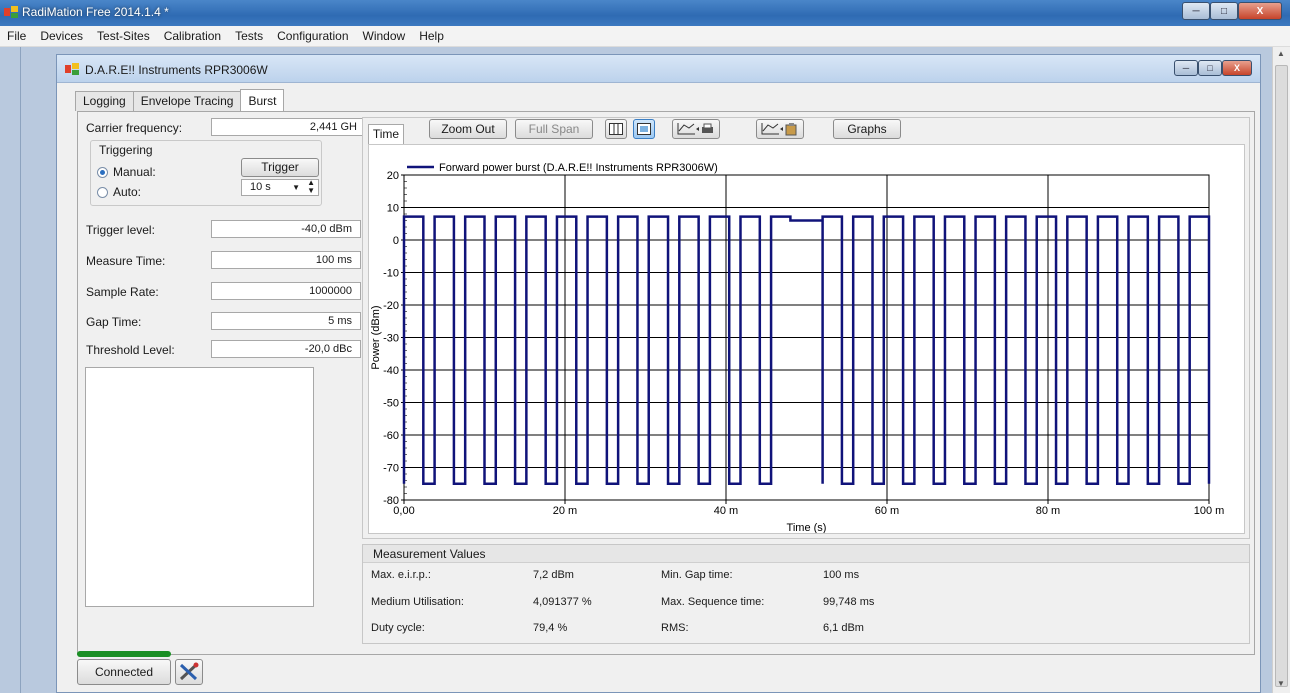 Image resolution: width=1290 pixels, height=693 pixels. I want to click on measure-time-row: Measure Time: 100 ms ·, so click(226, 261).